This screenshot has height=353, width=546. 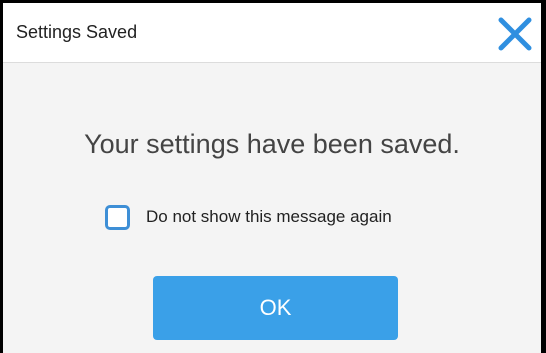 What do you see at coordinates (77, 32) in the screenshot?
I see `dialog-title: Settings Saved` at bounding box center [77, 32].